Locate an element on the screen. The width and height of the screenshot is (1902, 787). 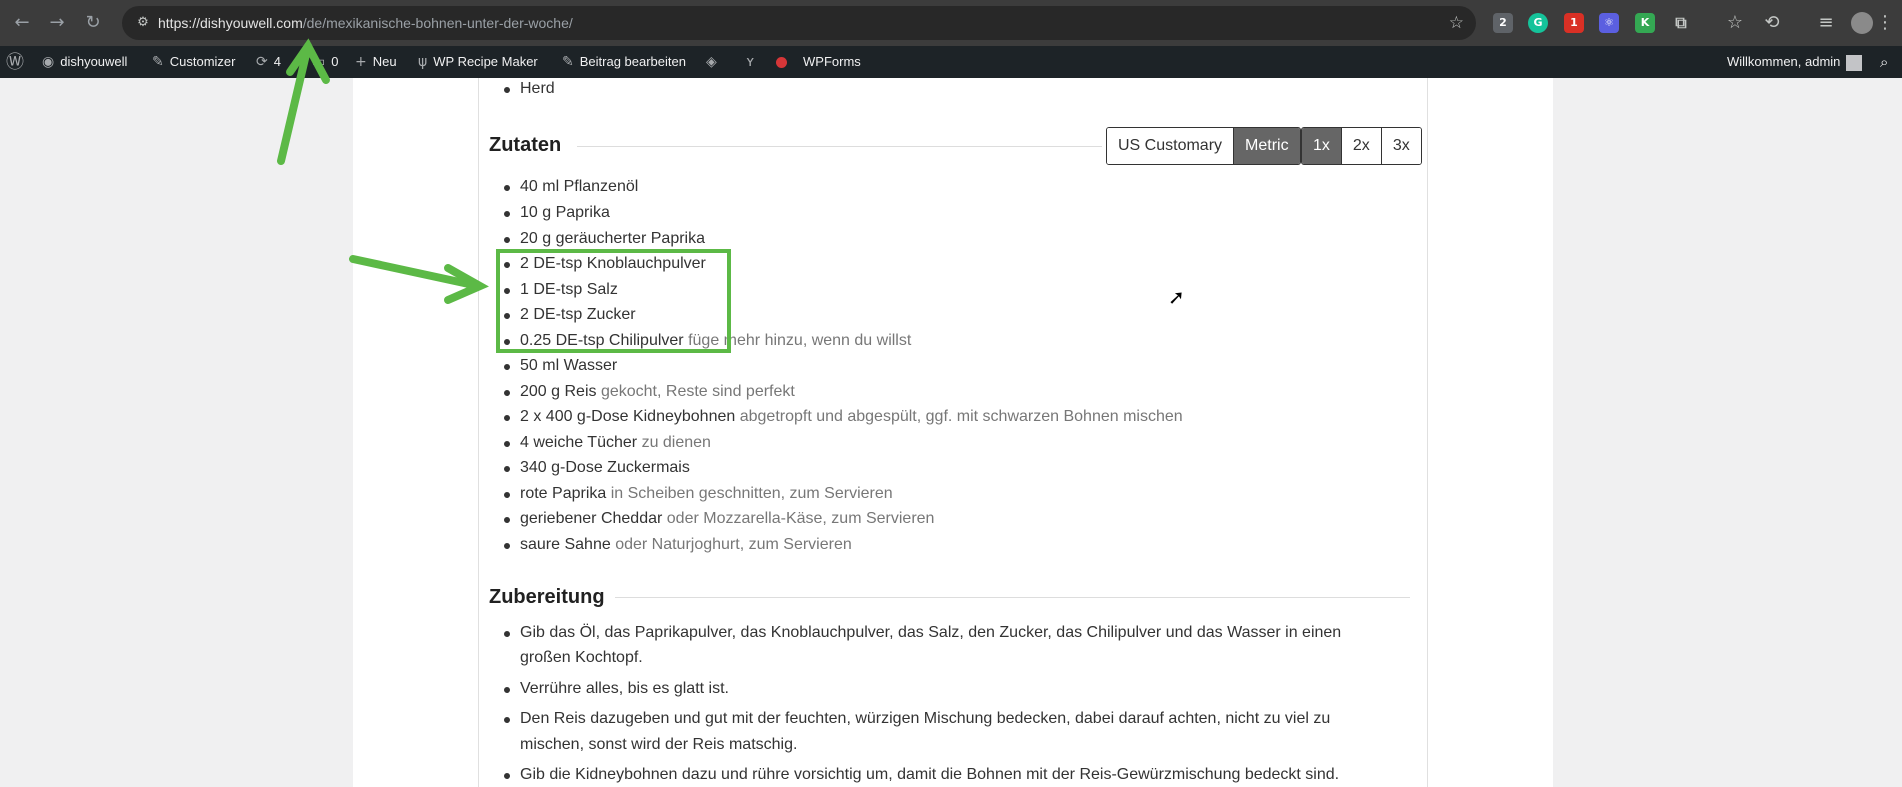
equipment-item: Herd is located at coordinates (529, 88).